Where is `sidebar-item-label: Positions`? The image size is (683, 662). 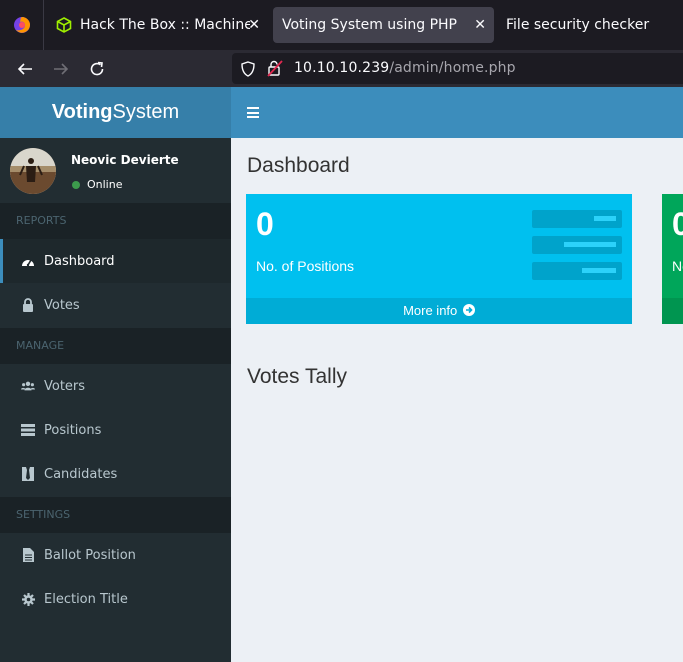
sidebar-item-label: Positions is located at coordinates (73, 430).